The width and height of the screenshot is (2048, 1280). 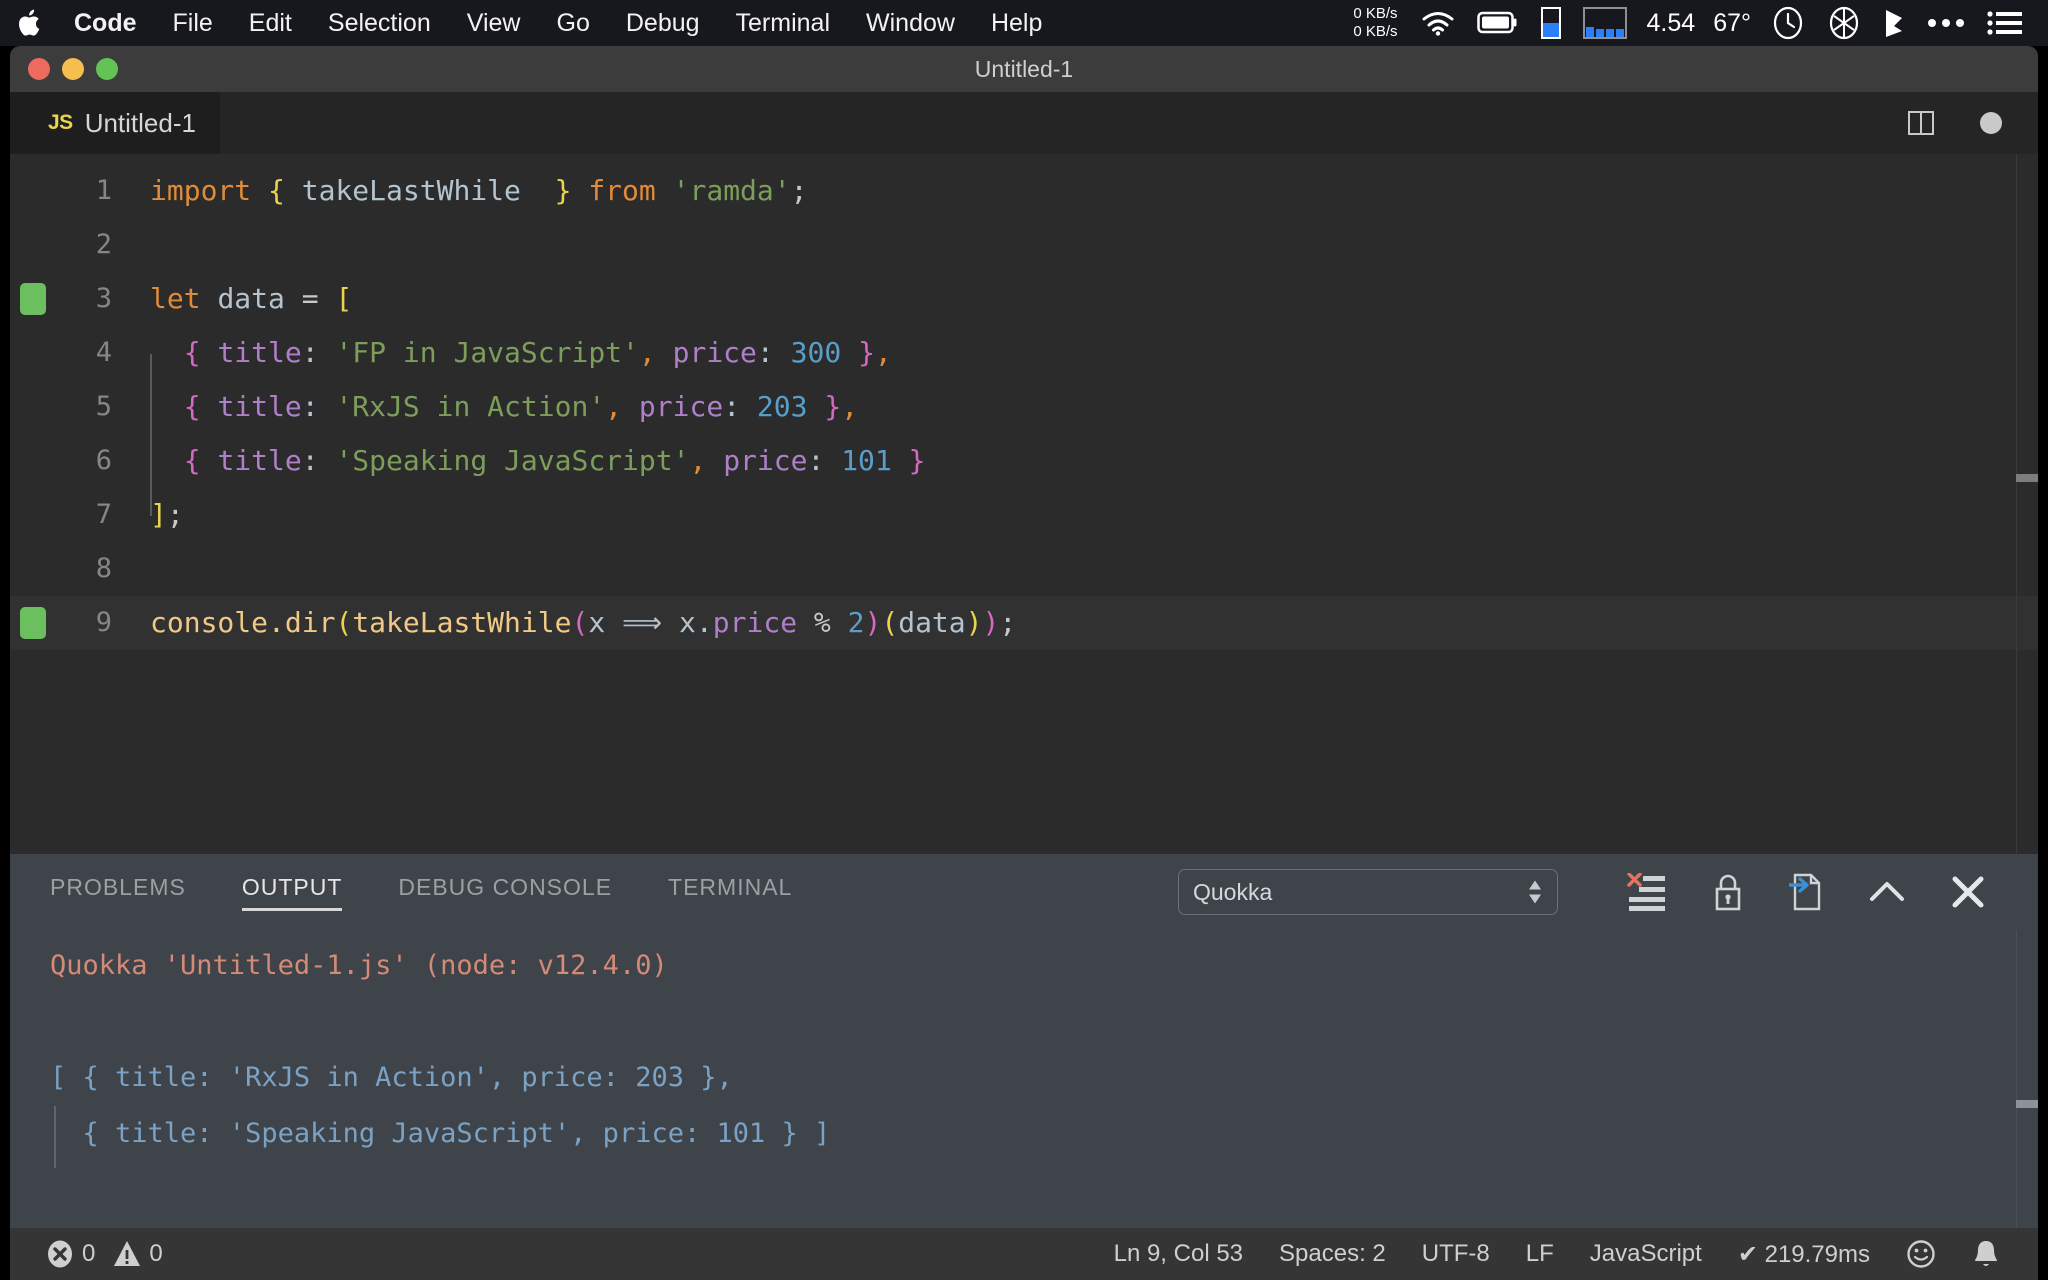 I want to click on menu-help: Help, so click(x=1016, y=23).